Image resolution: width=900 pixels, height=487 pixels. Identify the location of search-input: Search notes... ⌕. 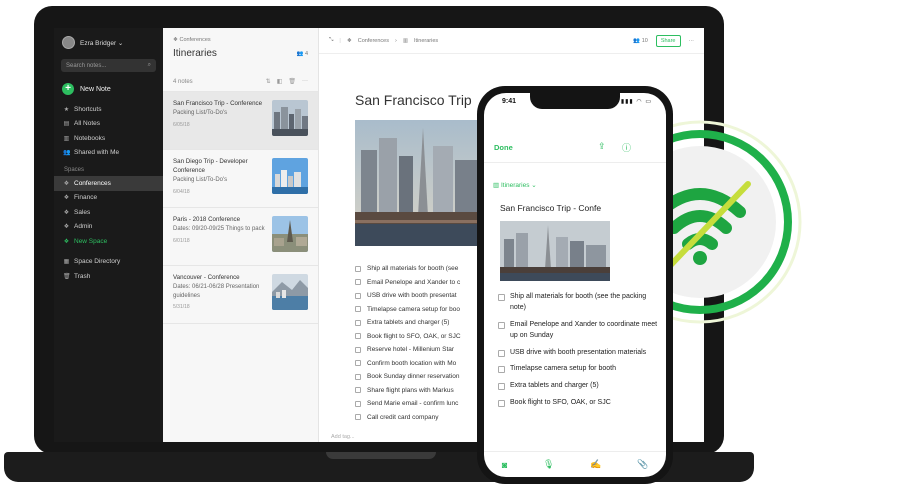
(108, 65).